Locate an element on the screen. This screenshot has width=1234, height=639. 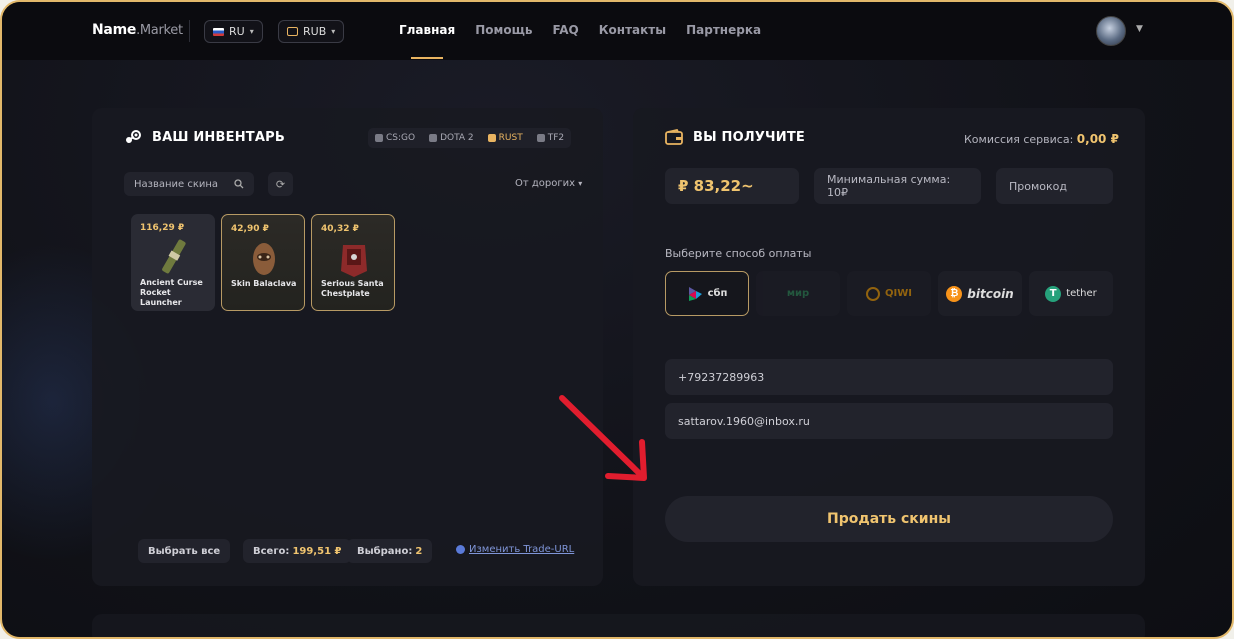
refresh-icon: ⟳ is located at coordinates (280, 184).